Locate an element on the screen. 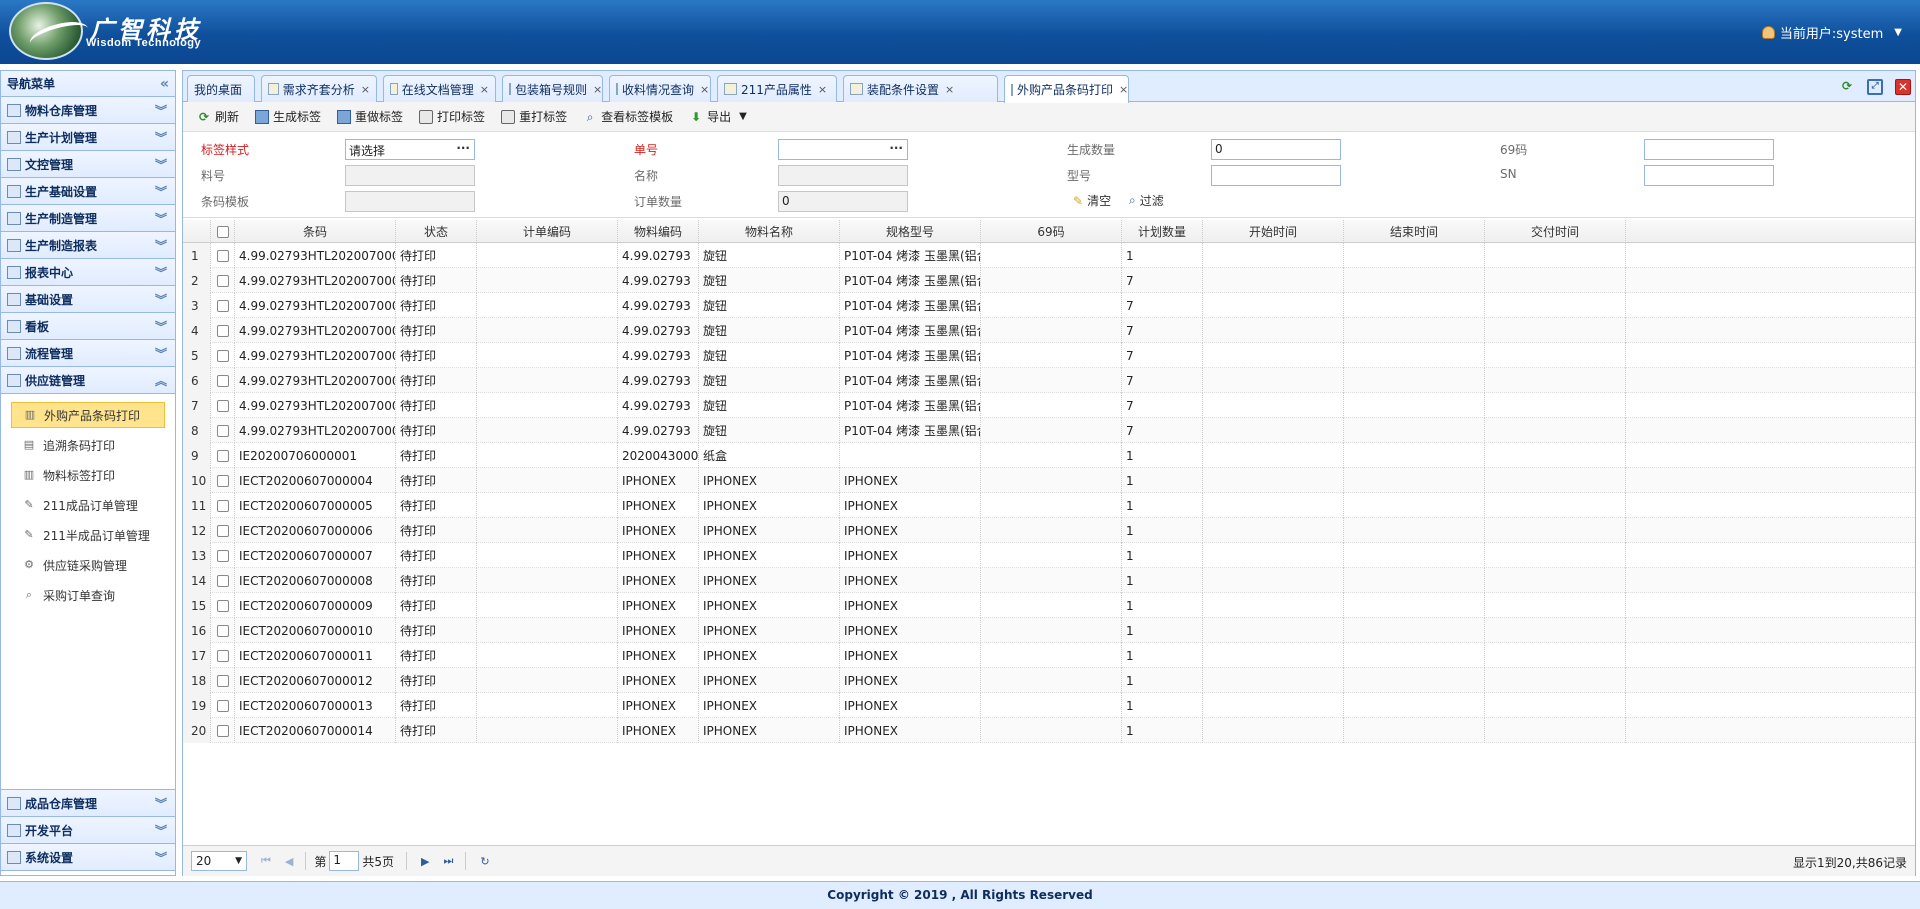  nav-group-top-3: 生产基础设置 ︾ is located at coordinates (88, 191).